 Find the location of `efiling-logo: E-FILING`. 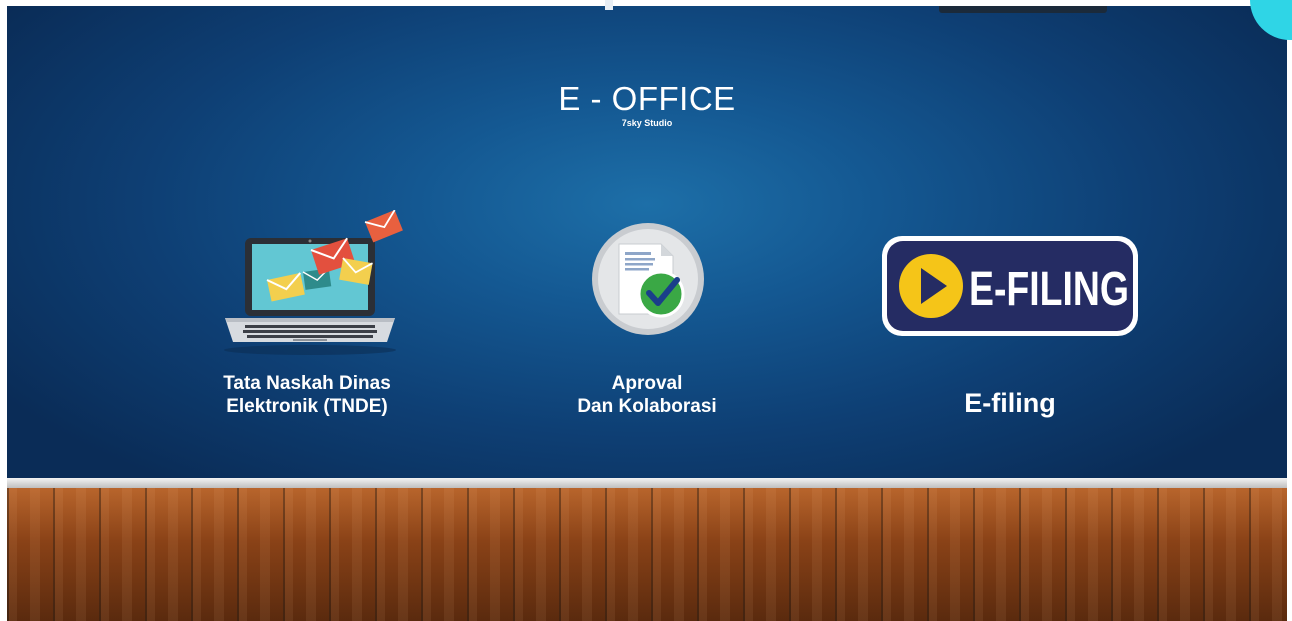

efiling-logo: E-FILING is located at coordinates (1010, 286).